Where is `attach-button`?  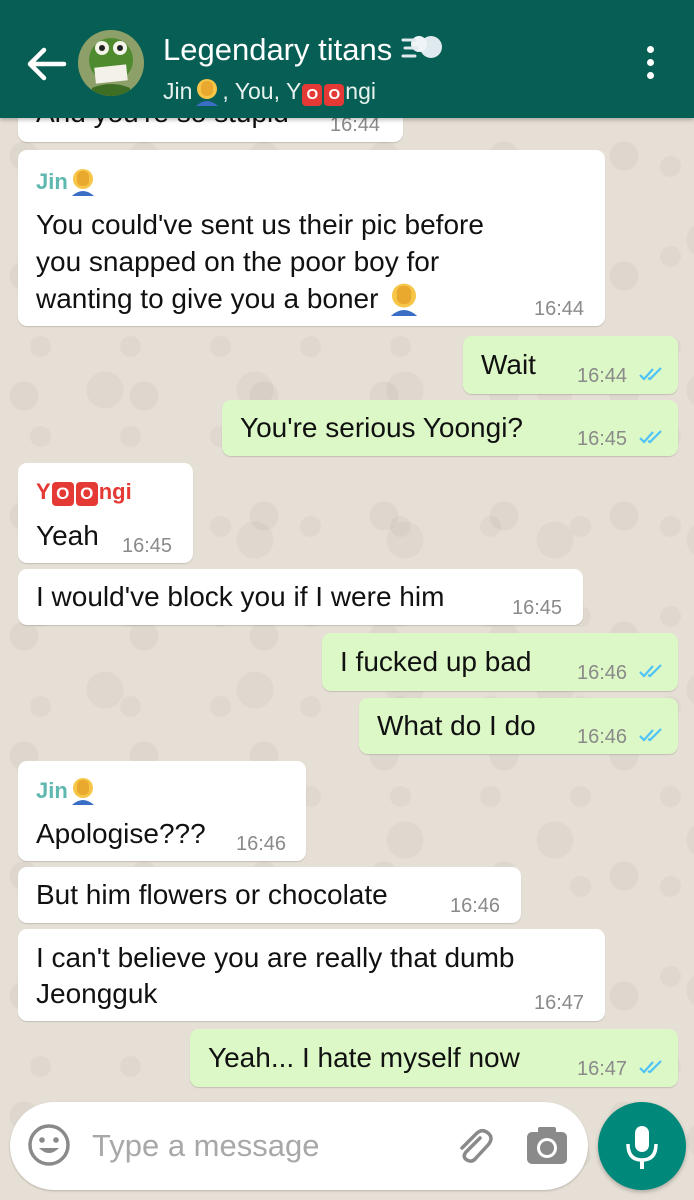
attach-button is located at coordinates (472, 1146).